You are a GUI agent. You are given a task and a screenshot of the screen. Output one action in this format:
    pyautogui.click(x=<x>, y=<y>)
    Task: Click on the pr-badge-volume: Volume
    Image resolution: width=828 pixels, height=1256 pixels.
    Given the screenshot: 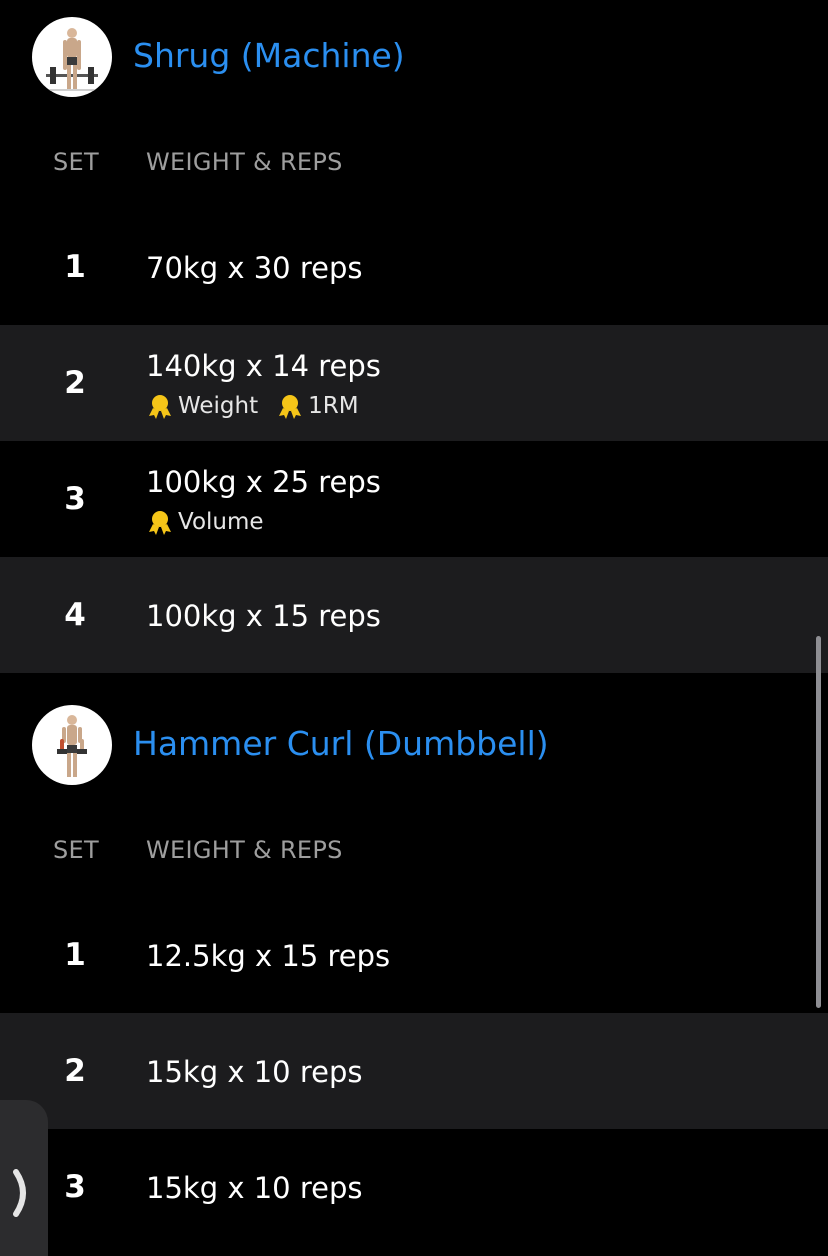 What is the action you would take?
    pyautogui.click(x=205, y=522)
    